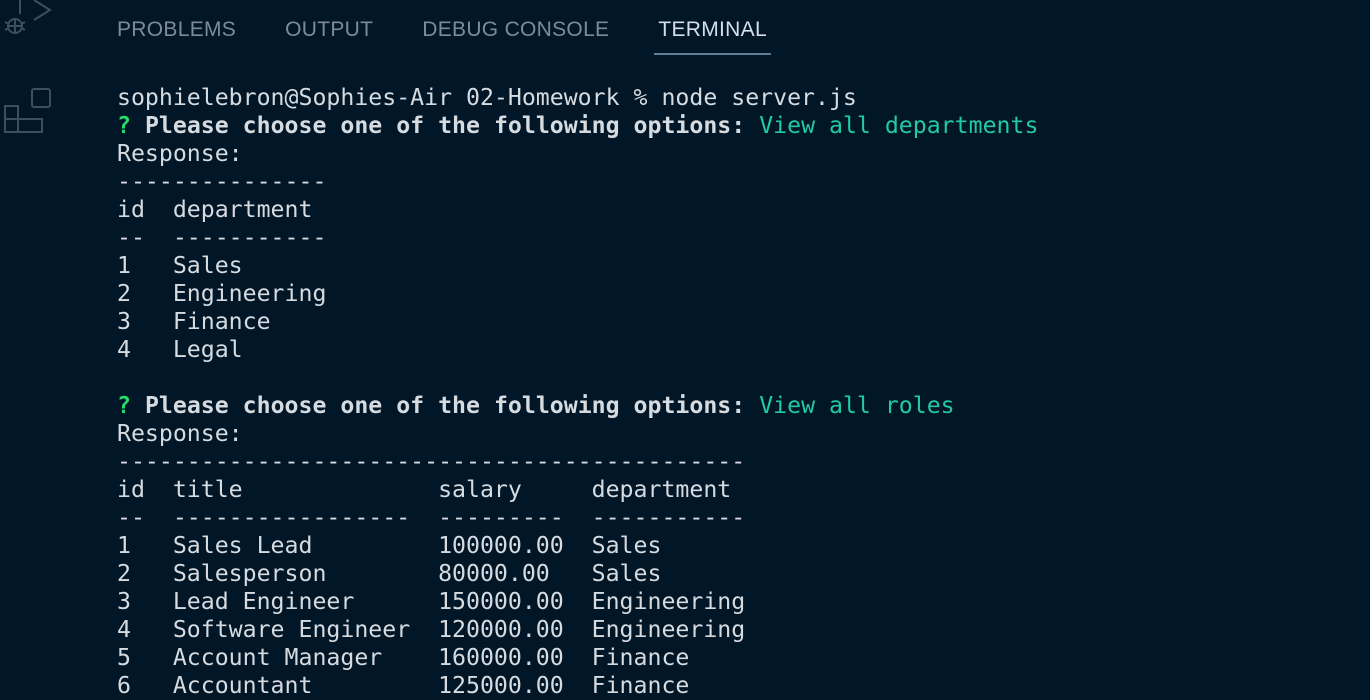 This screenshot has height=700, width=1370. I want to click on terminal-line: 2 Salesperson 80000.00 Sales, so click(389, 573).